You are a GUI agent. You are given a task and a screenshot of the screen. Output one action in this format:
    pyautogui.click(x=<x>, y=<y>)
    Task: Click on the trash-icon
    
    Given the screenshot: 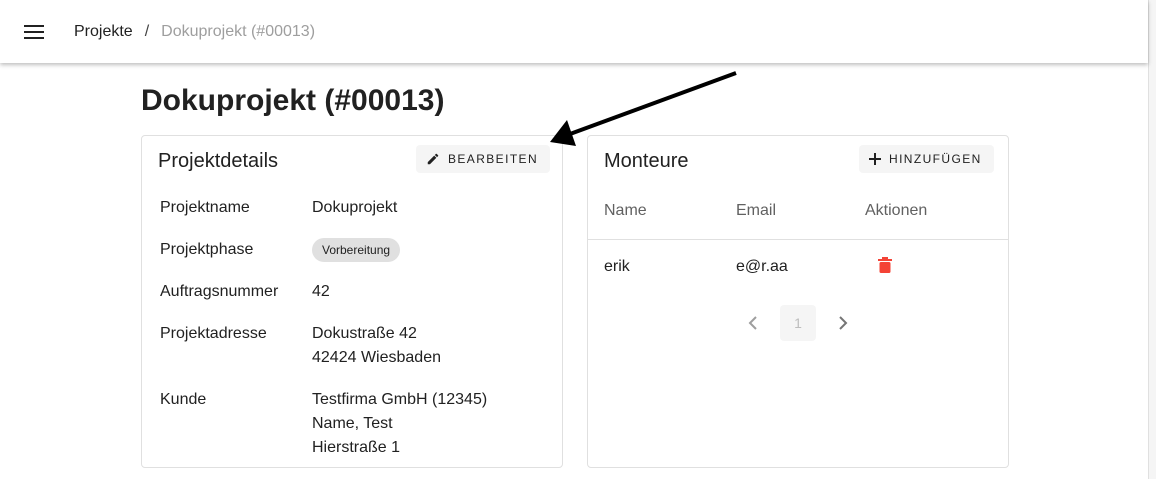 What is the action you would take?
    pyautogui.click(x=885, y=265)
    